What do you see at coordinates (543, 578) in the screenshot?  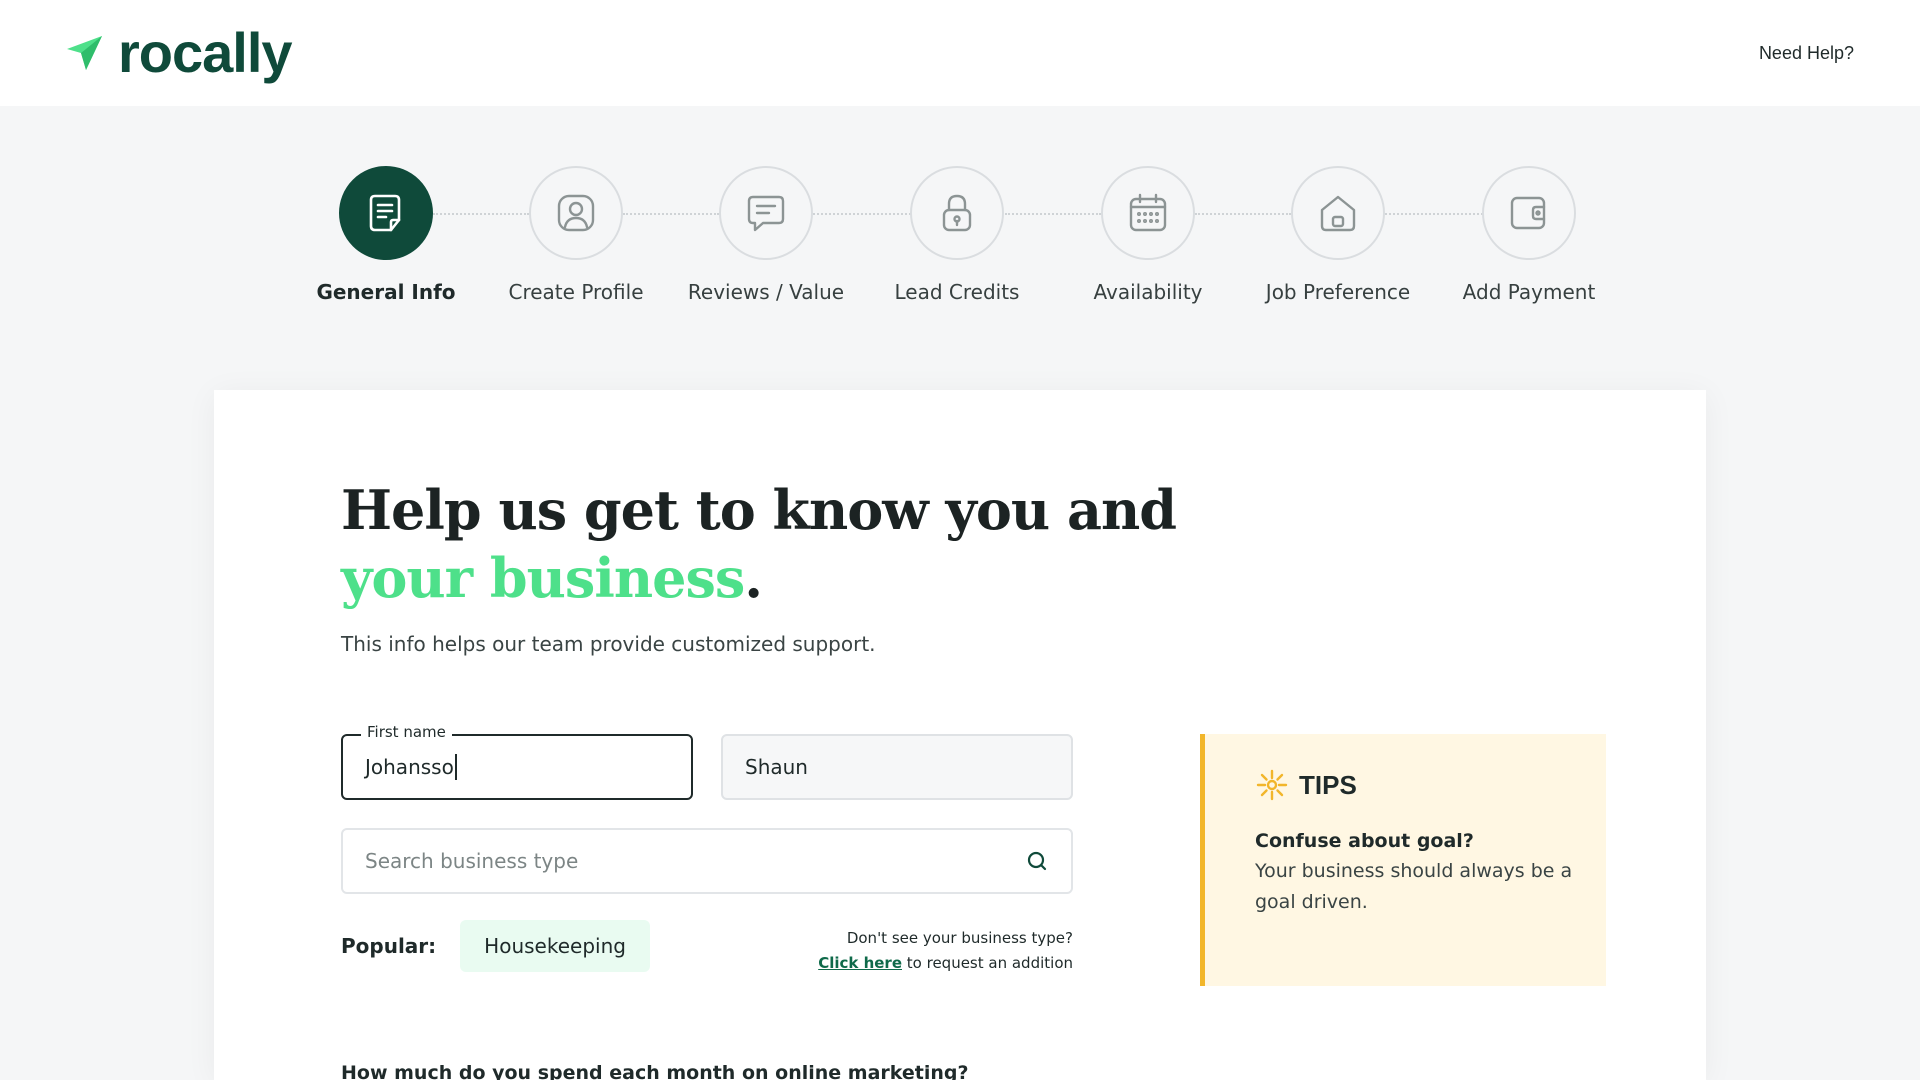 I see `headline-accent: your business` at bounding box center [543, 578].